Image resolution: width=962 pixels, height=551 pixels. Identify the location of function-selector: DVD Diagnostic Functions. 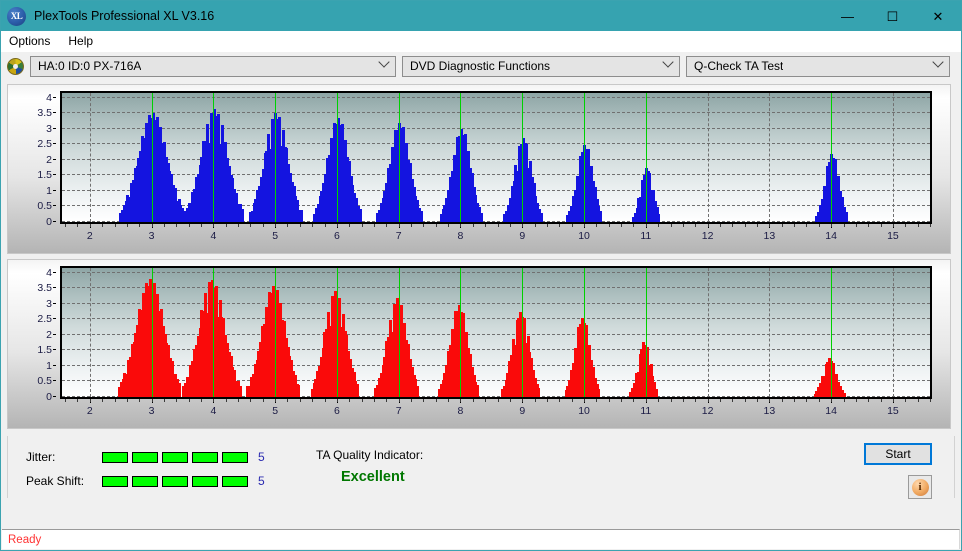
(541, 66).